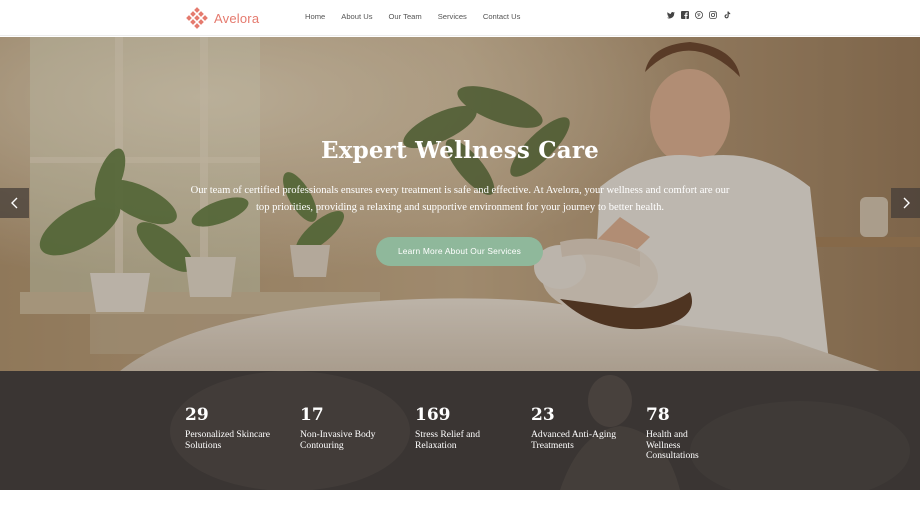 The width and height of the screenshot is (920, 514). Describe the element at coordinates (405, 17) in the screenshot. I see `nav-our-team: Our Team` at that location.